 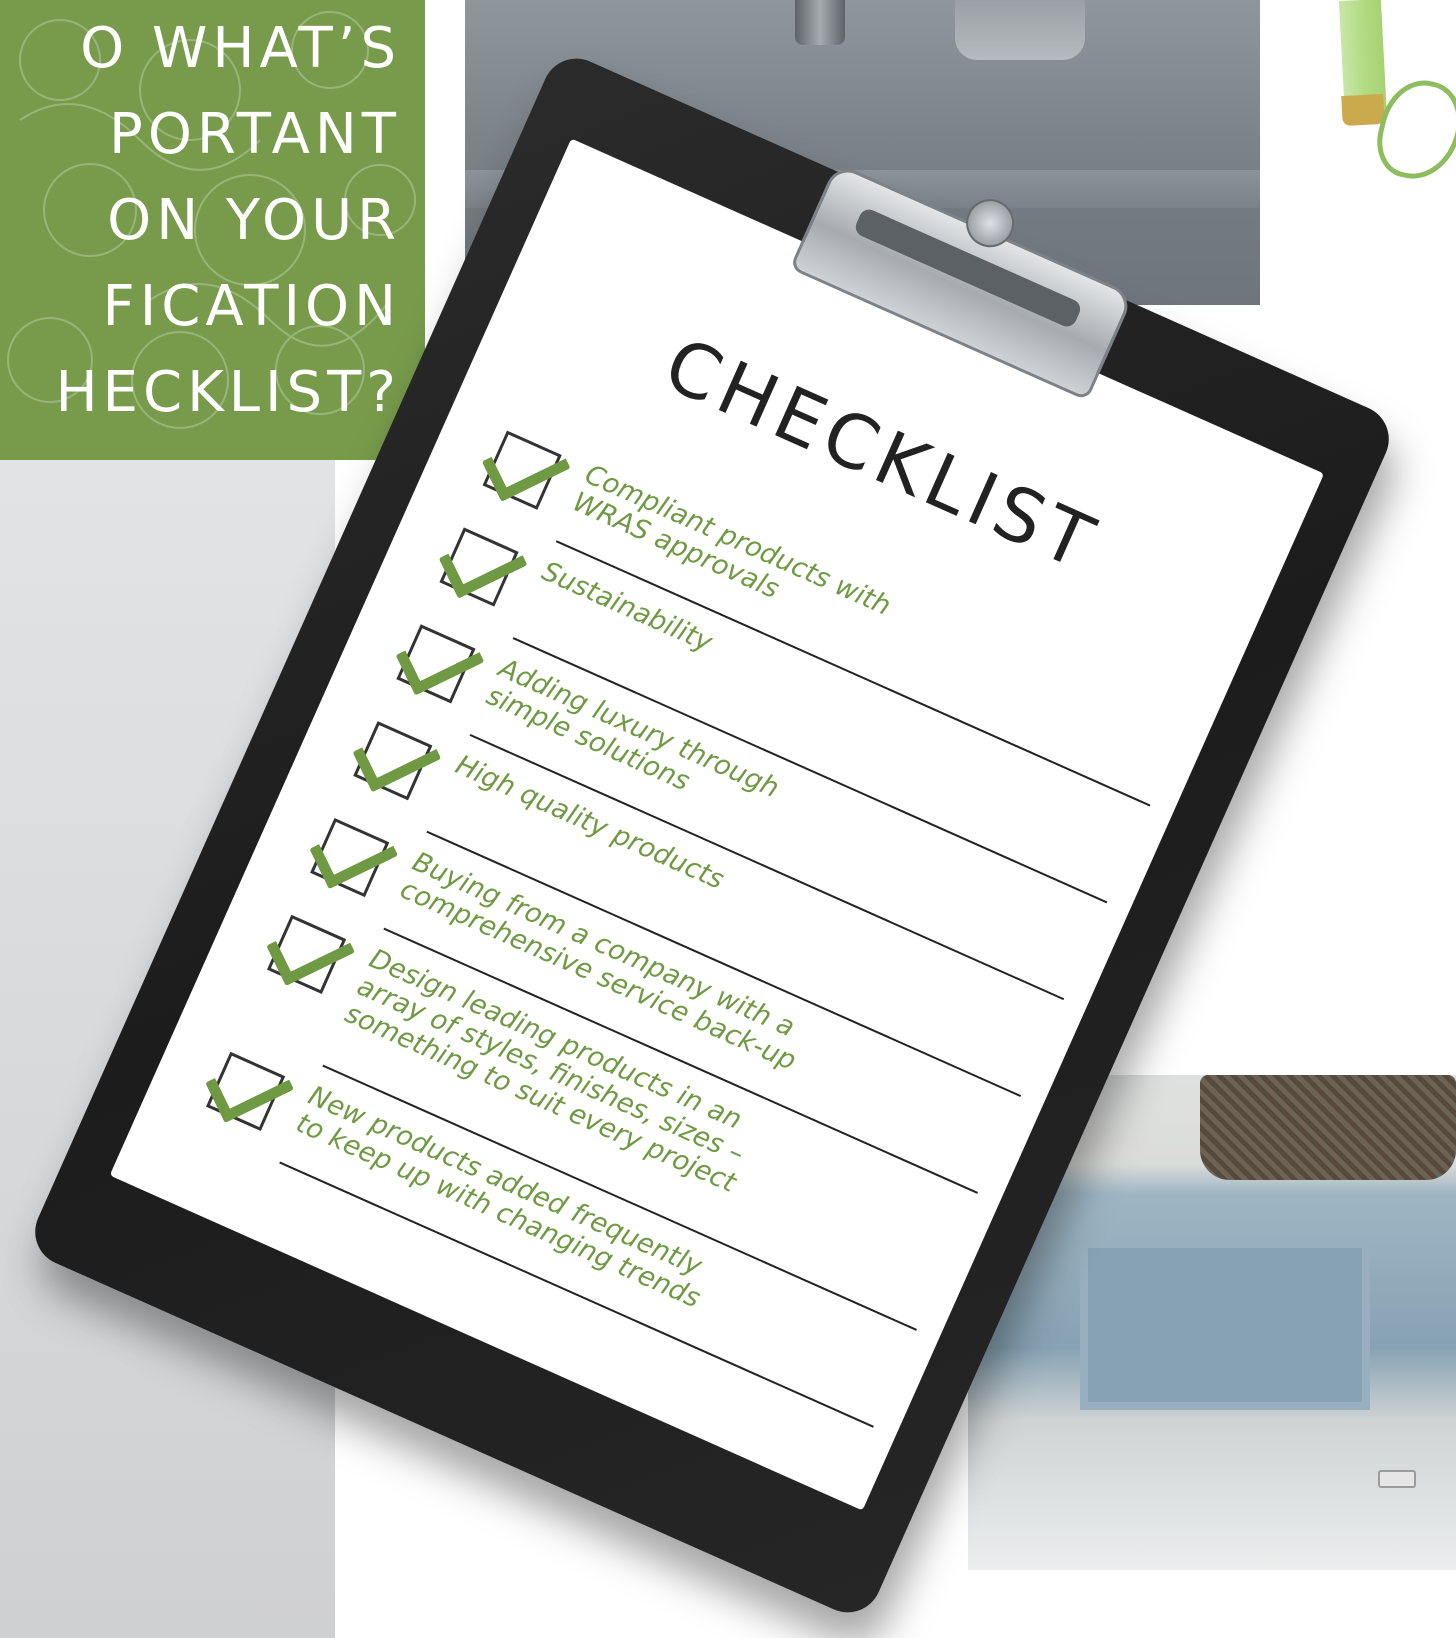 What do you see at coordinates (820, 22) in the screenshot?
I see `faucet-image` at bounding box center [820, 22].